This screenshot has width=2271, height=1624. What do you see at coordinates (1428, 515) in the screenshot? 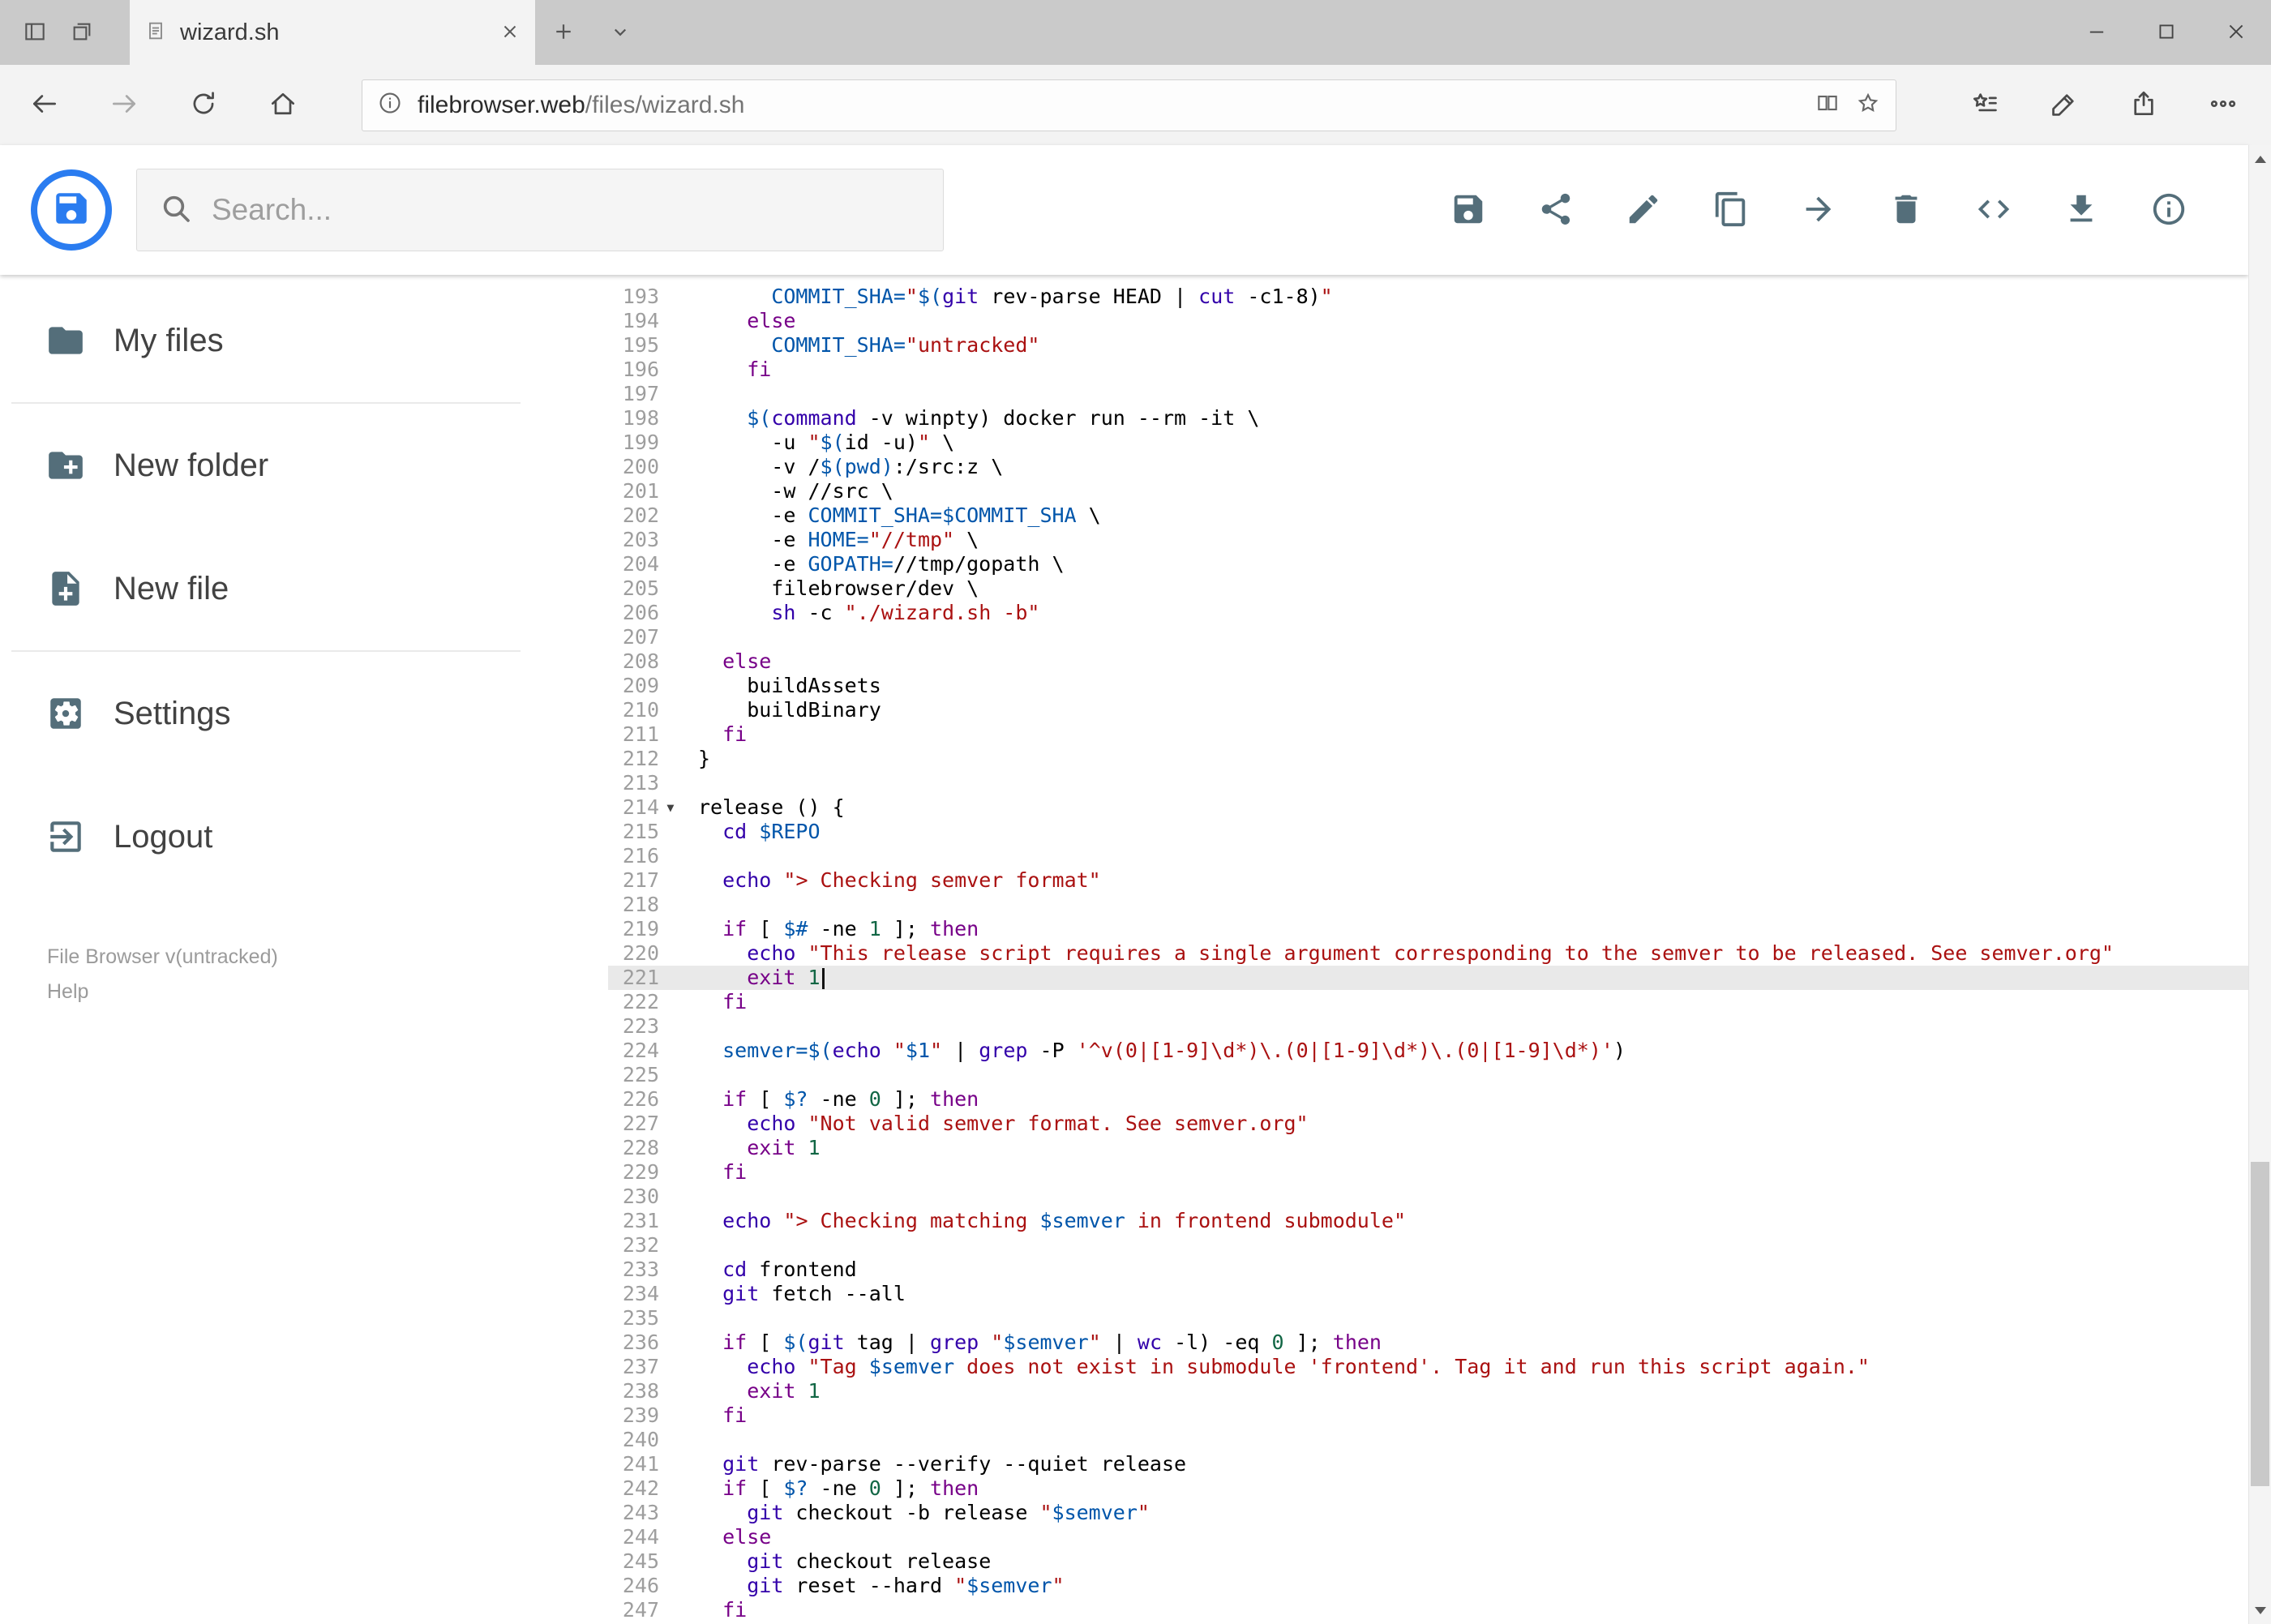
I see `code-line: 202 -e COMMIT_SHA=$COMMIT_SHA \` at bounding box center [1428, 515].